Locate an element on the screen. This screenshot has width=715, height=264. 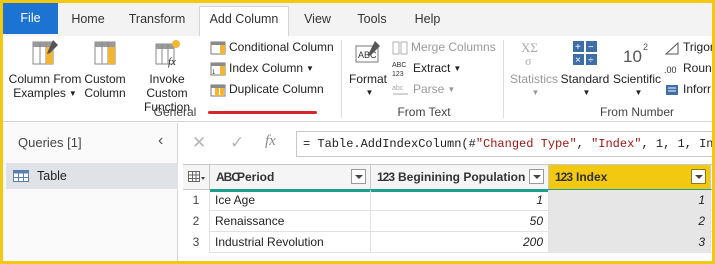
cell-period: Renaissance is located at coordinates (290, 221).